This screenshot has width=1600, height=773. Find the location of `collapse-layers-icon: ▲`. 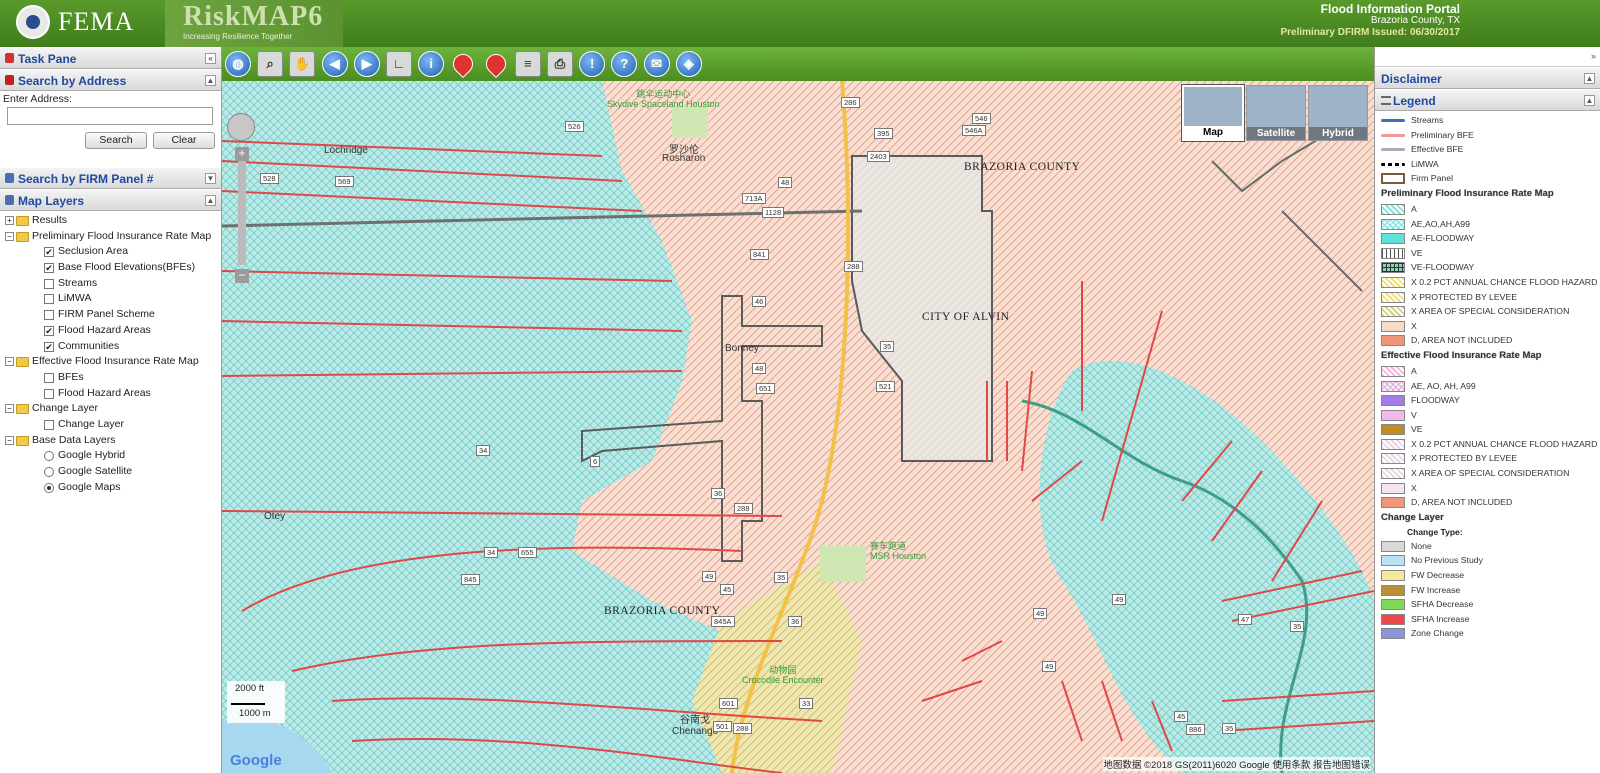

collapse-layers-icon: ▲ is located at coordinates (210, 200).